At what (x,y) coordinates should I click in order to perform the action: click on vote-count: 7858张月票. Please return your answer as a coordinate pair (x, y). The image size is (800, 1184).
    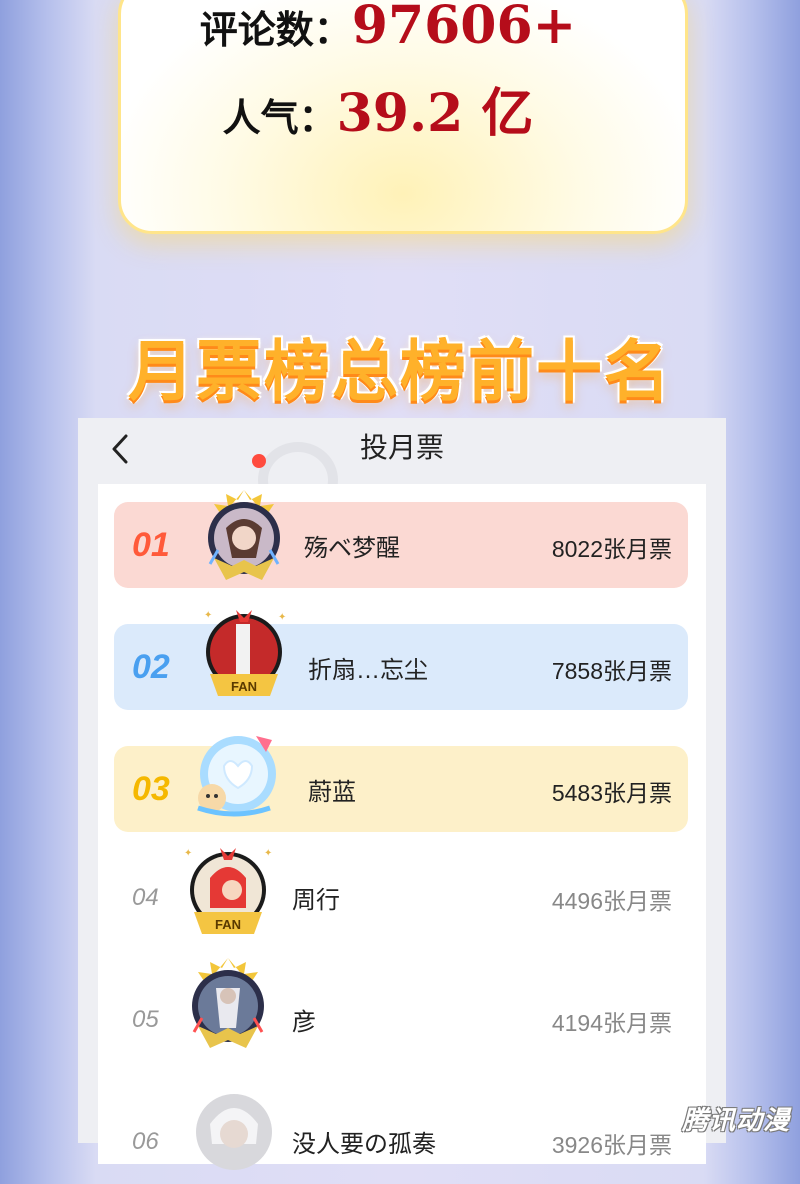
    Looking at the image, I should click on (611, 671).